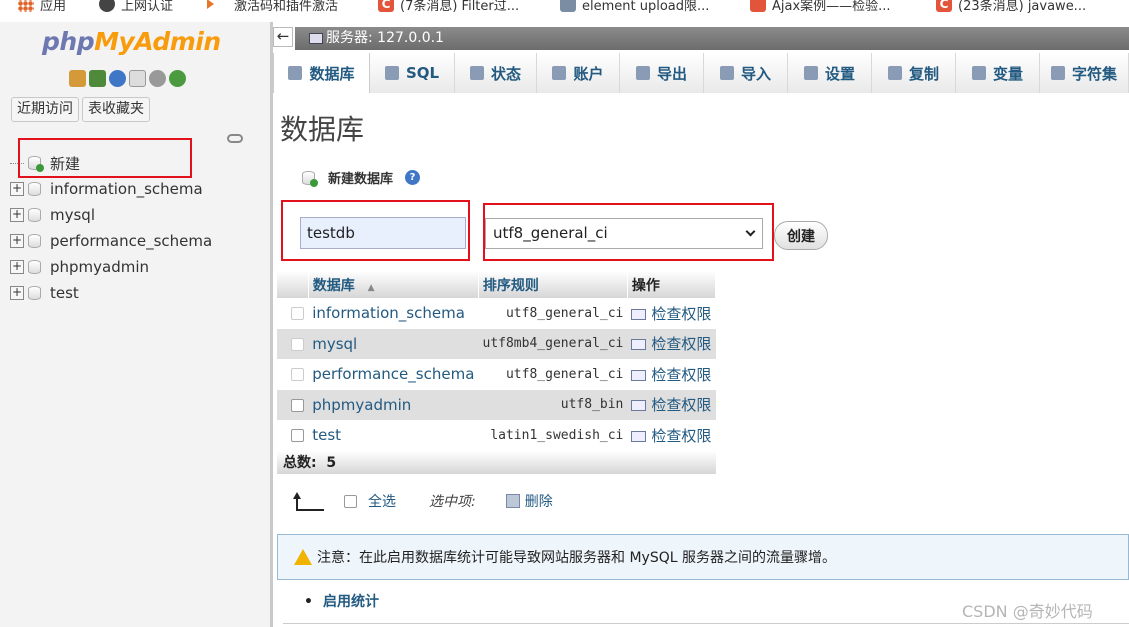 The width and height of the screenshot is (1129, 627). I want to click on database-link: performance_schema, so click(393, 374).